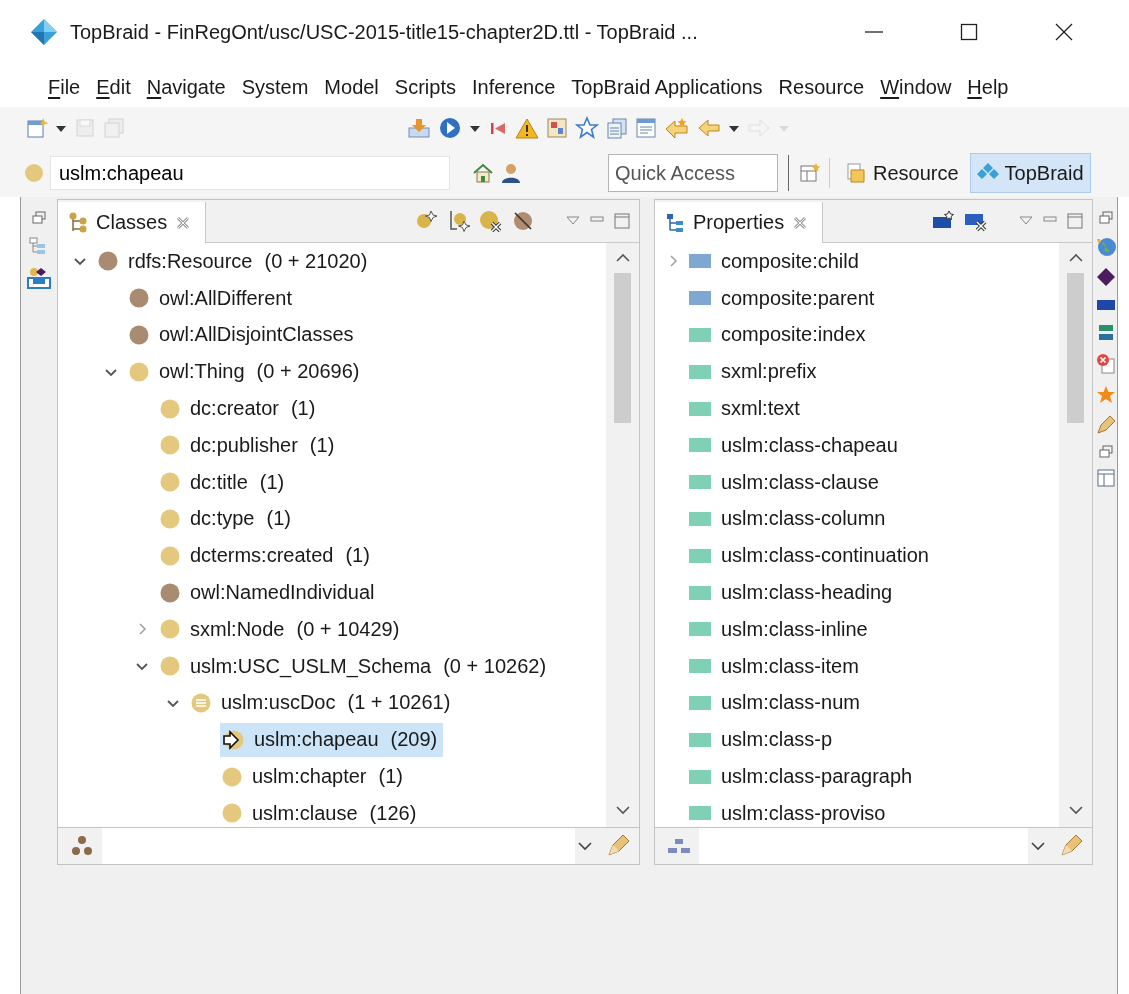 The height and width of the screenshot is (994, 1129). I want to click on menu-item: Help, so click(988, 87).